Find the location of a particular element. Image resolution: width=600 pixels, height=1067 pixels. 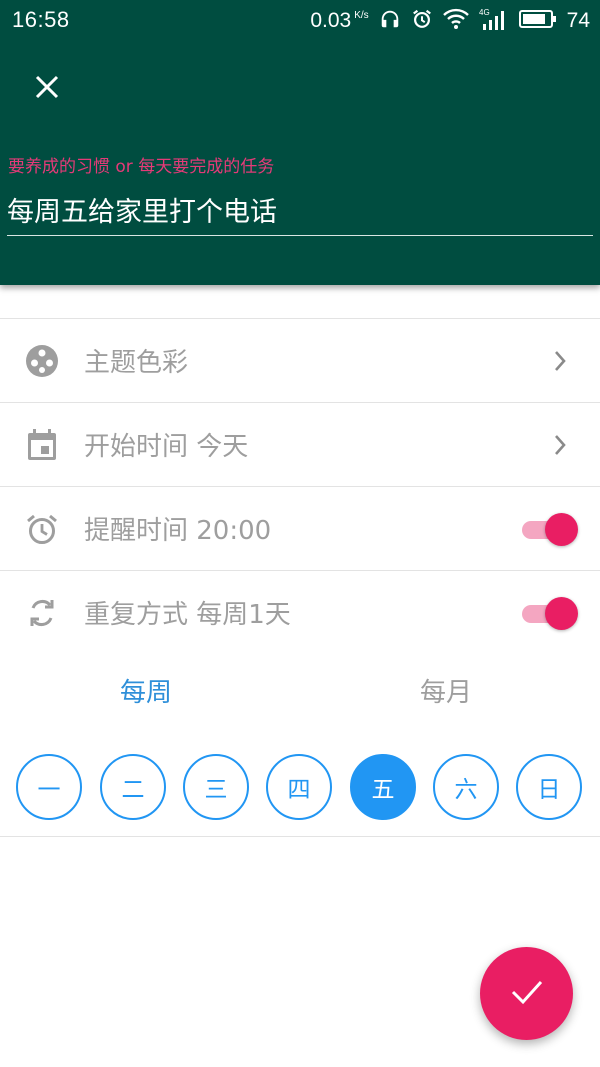

repeat-mode-label: 重复方式 每周1天 is located at coordinates (187, 615).